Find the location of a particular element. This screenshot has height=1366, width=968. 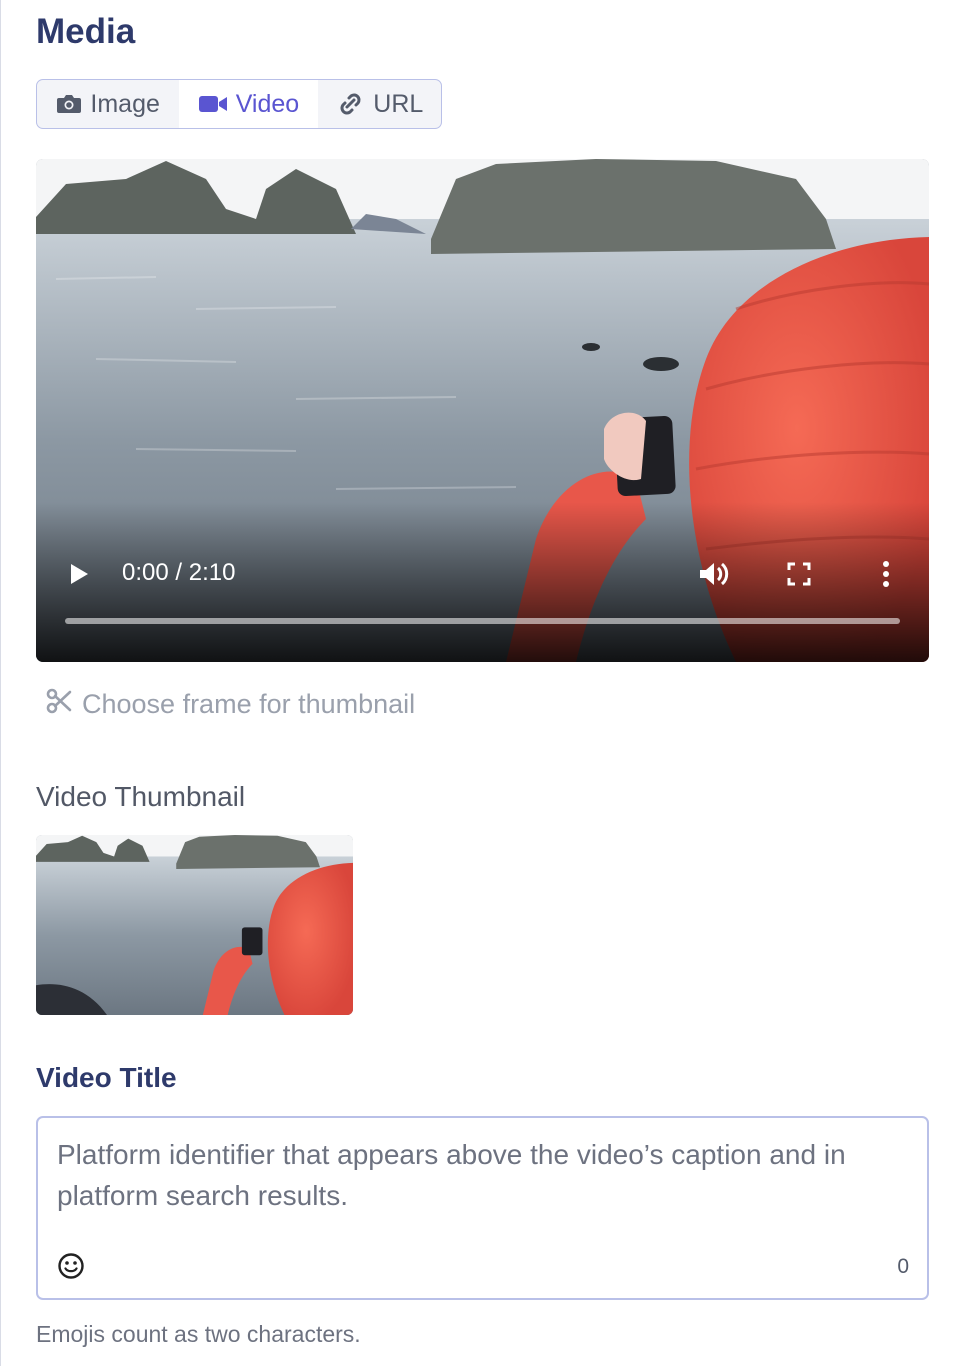

time-display: 0:00 / 2:10 is located at coordinates (179, 572).